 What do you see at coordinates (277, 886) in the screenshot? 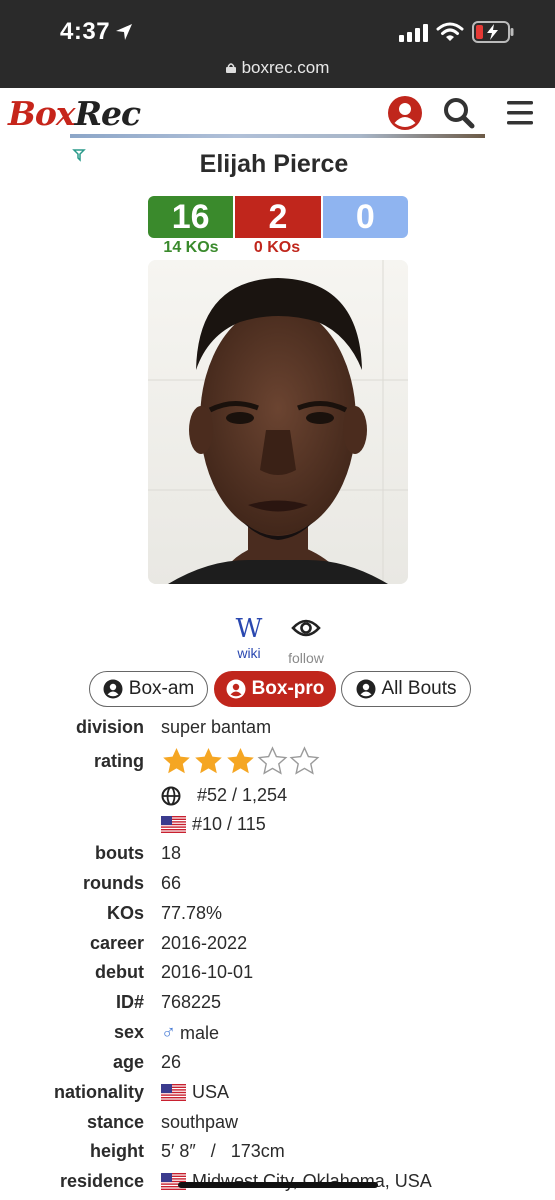
I see `row-rounds: rounds 66` at bounding box center [277, 886].